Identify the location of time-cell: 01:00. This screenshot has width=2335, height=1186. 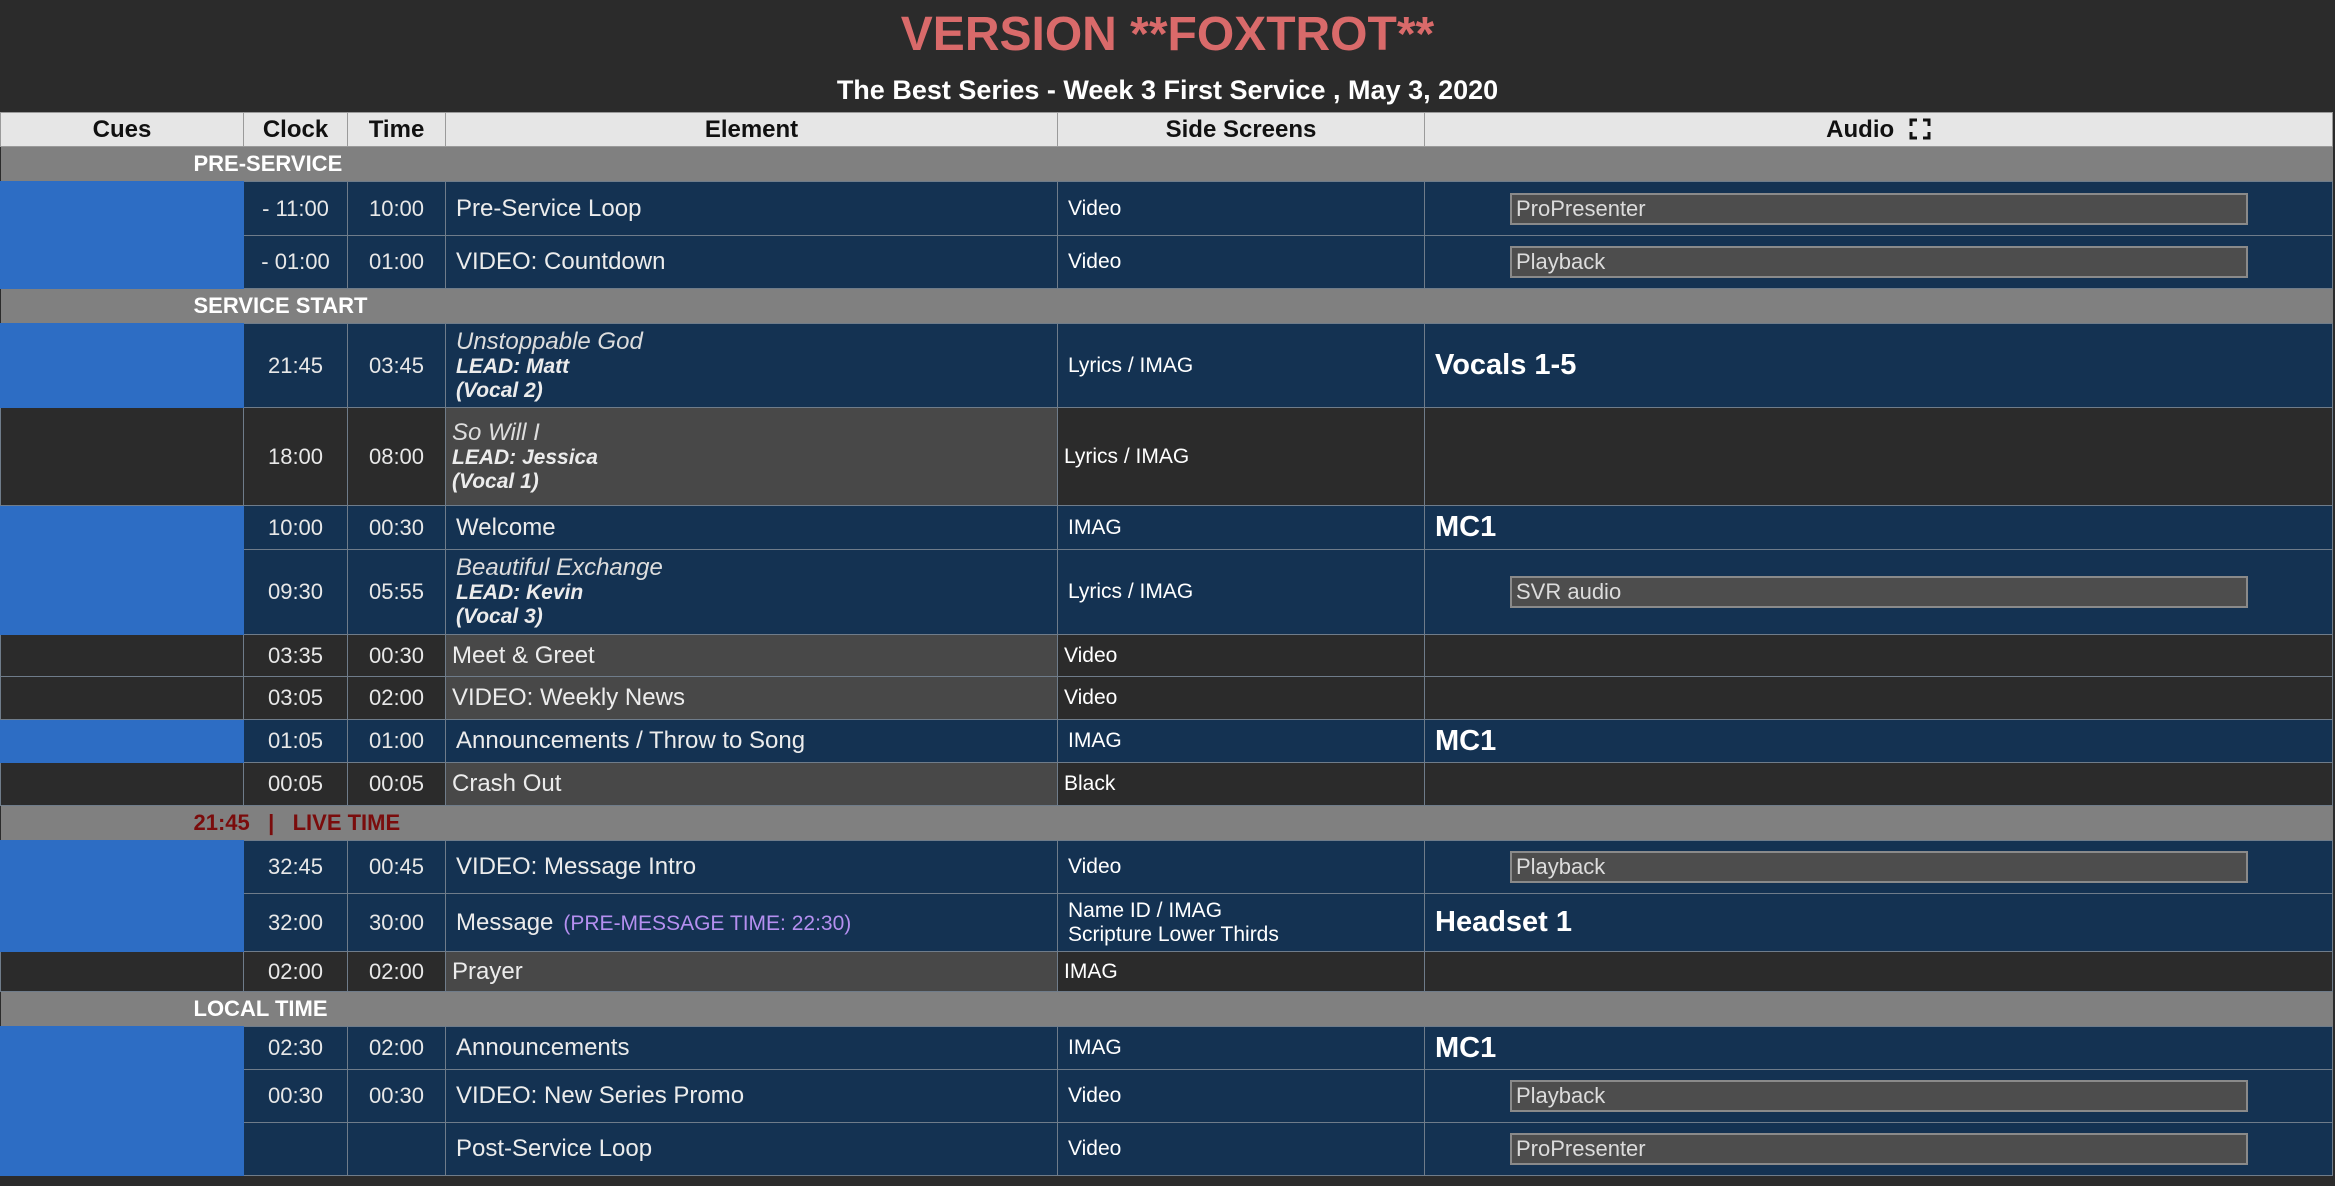
(396, 741).